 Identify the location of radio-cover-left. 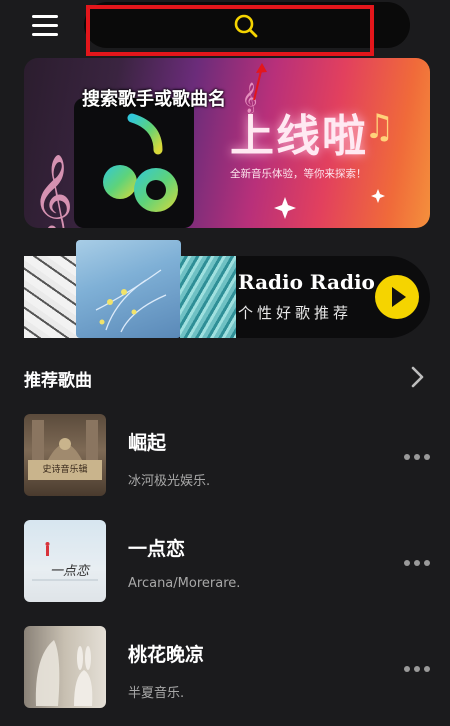
(52, 297).